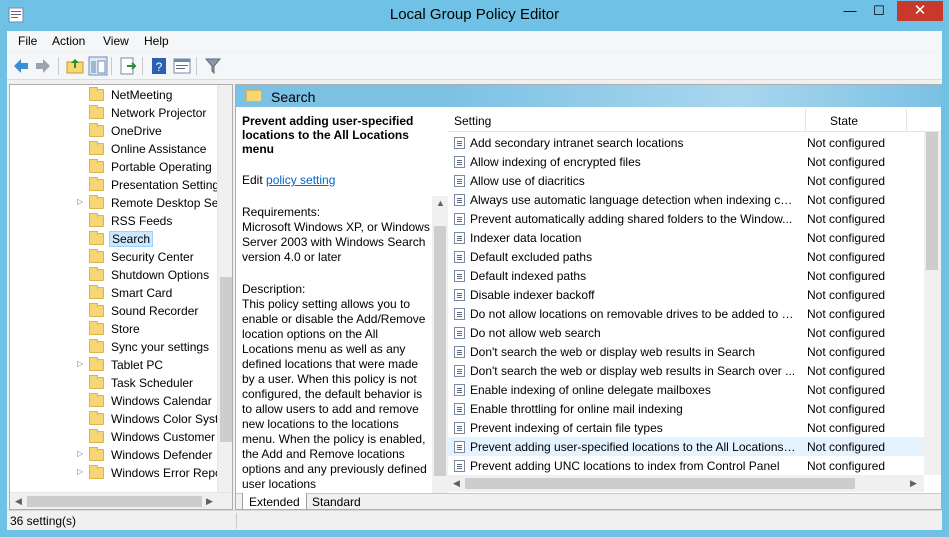 The width and height of the screenshot is (949, 537). I want to click on tree-item: ▷ Tablet PC, so click(113, 365).